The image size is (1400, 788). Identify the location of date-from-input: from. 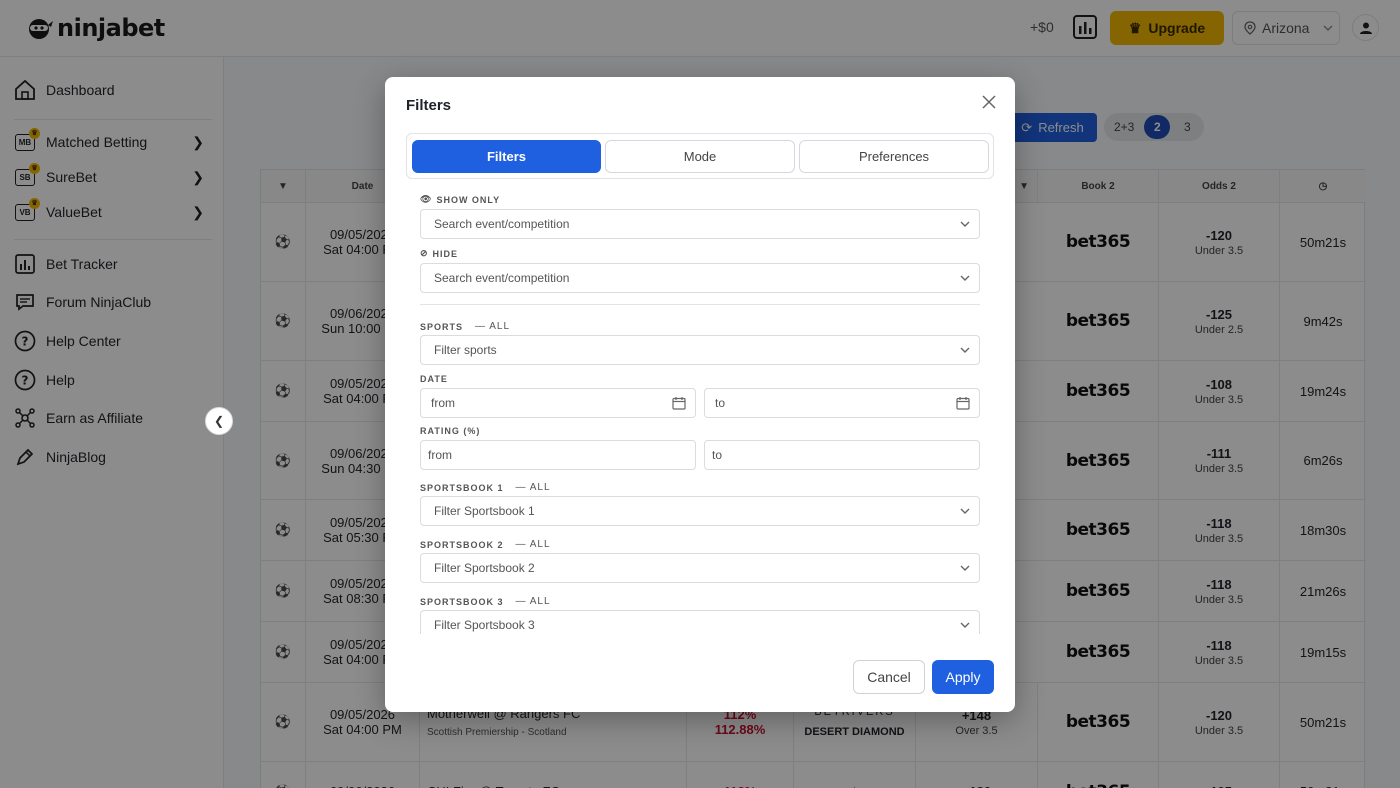
(558, 403).